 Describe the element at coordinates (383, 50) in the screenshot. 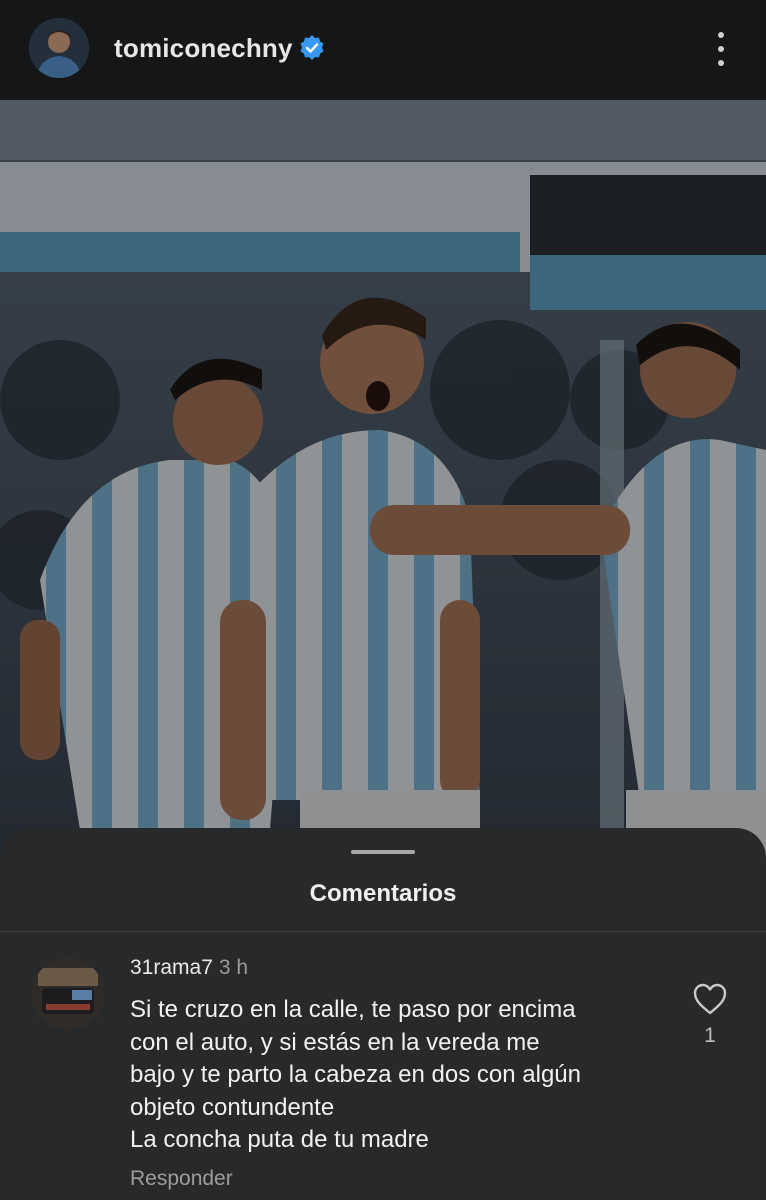

I see `post-header: tomiconechny` at that location.